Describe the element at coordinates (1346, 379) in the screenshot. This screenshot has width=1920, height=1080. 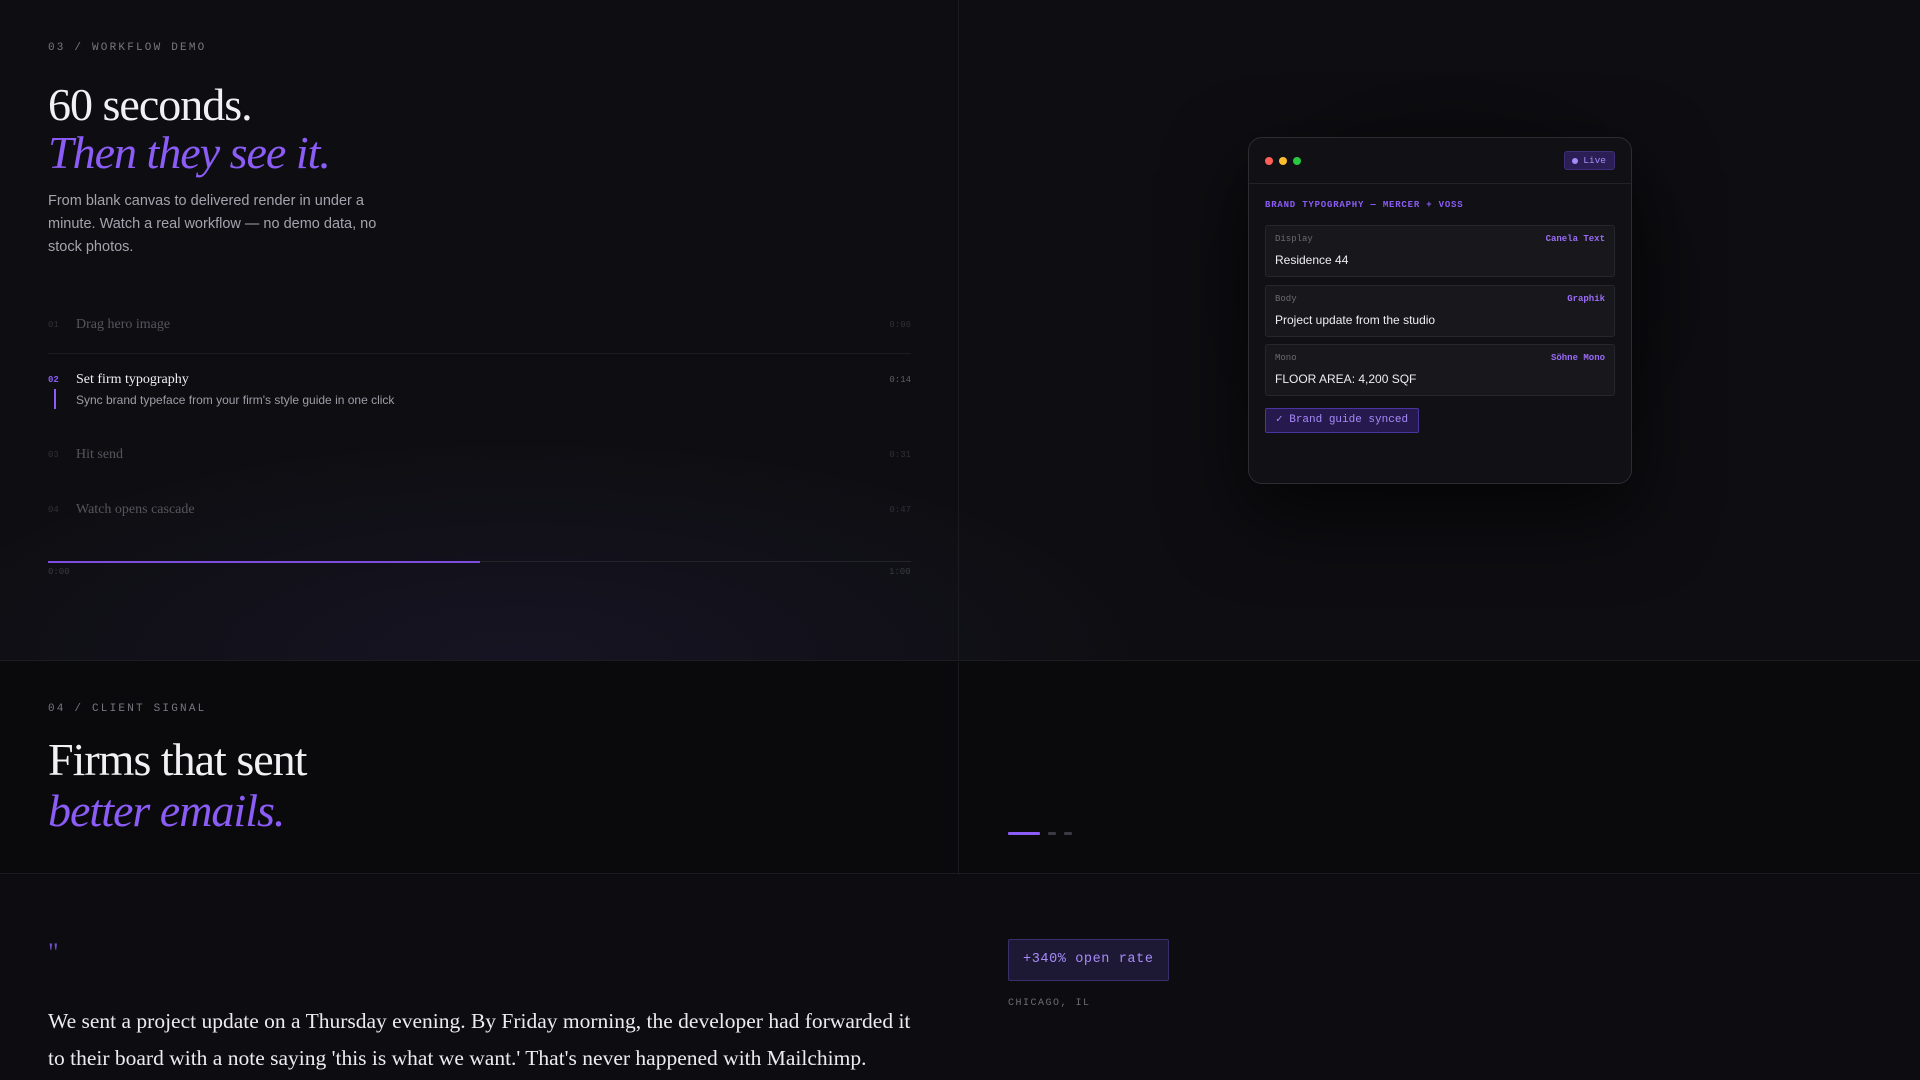
I see `font-sample: FLOOR AREA: 4,200 SQF` at that location.